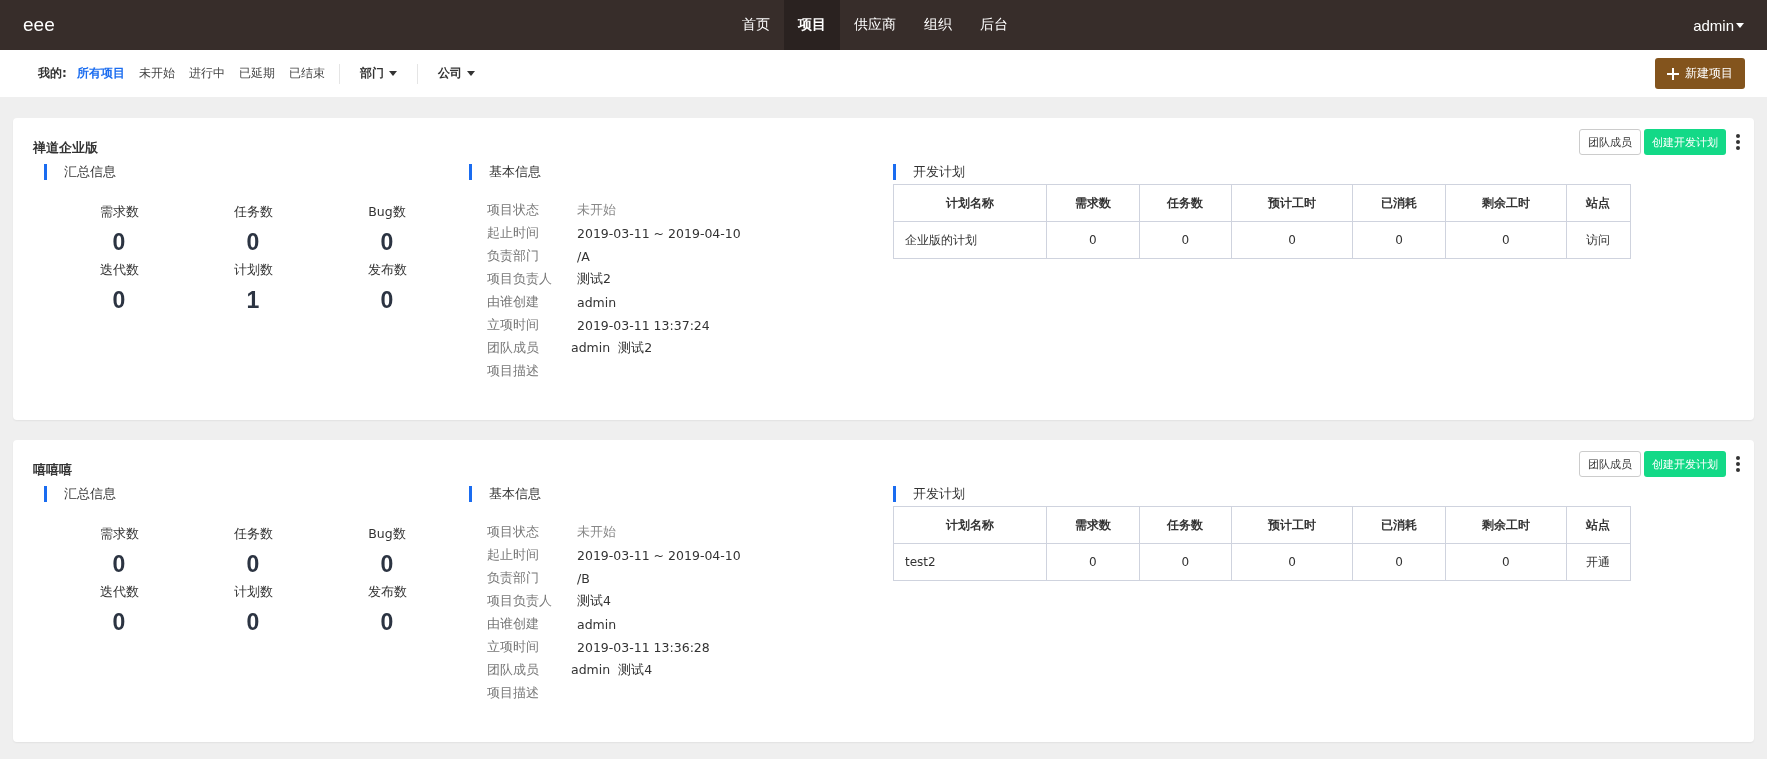 Image resolution: width=1767 pixels, height=759 pixels. Describe the element at coordinates (378, 73) in the screenshot. I see `filter-dropdown: 部门` at that location.